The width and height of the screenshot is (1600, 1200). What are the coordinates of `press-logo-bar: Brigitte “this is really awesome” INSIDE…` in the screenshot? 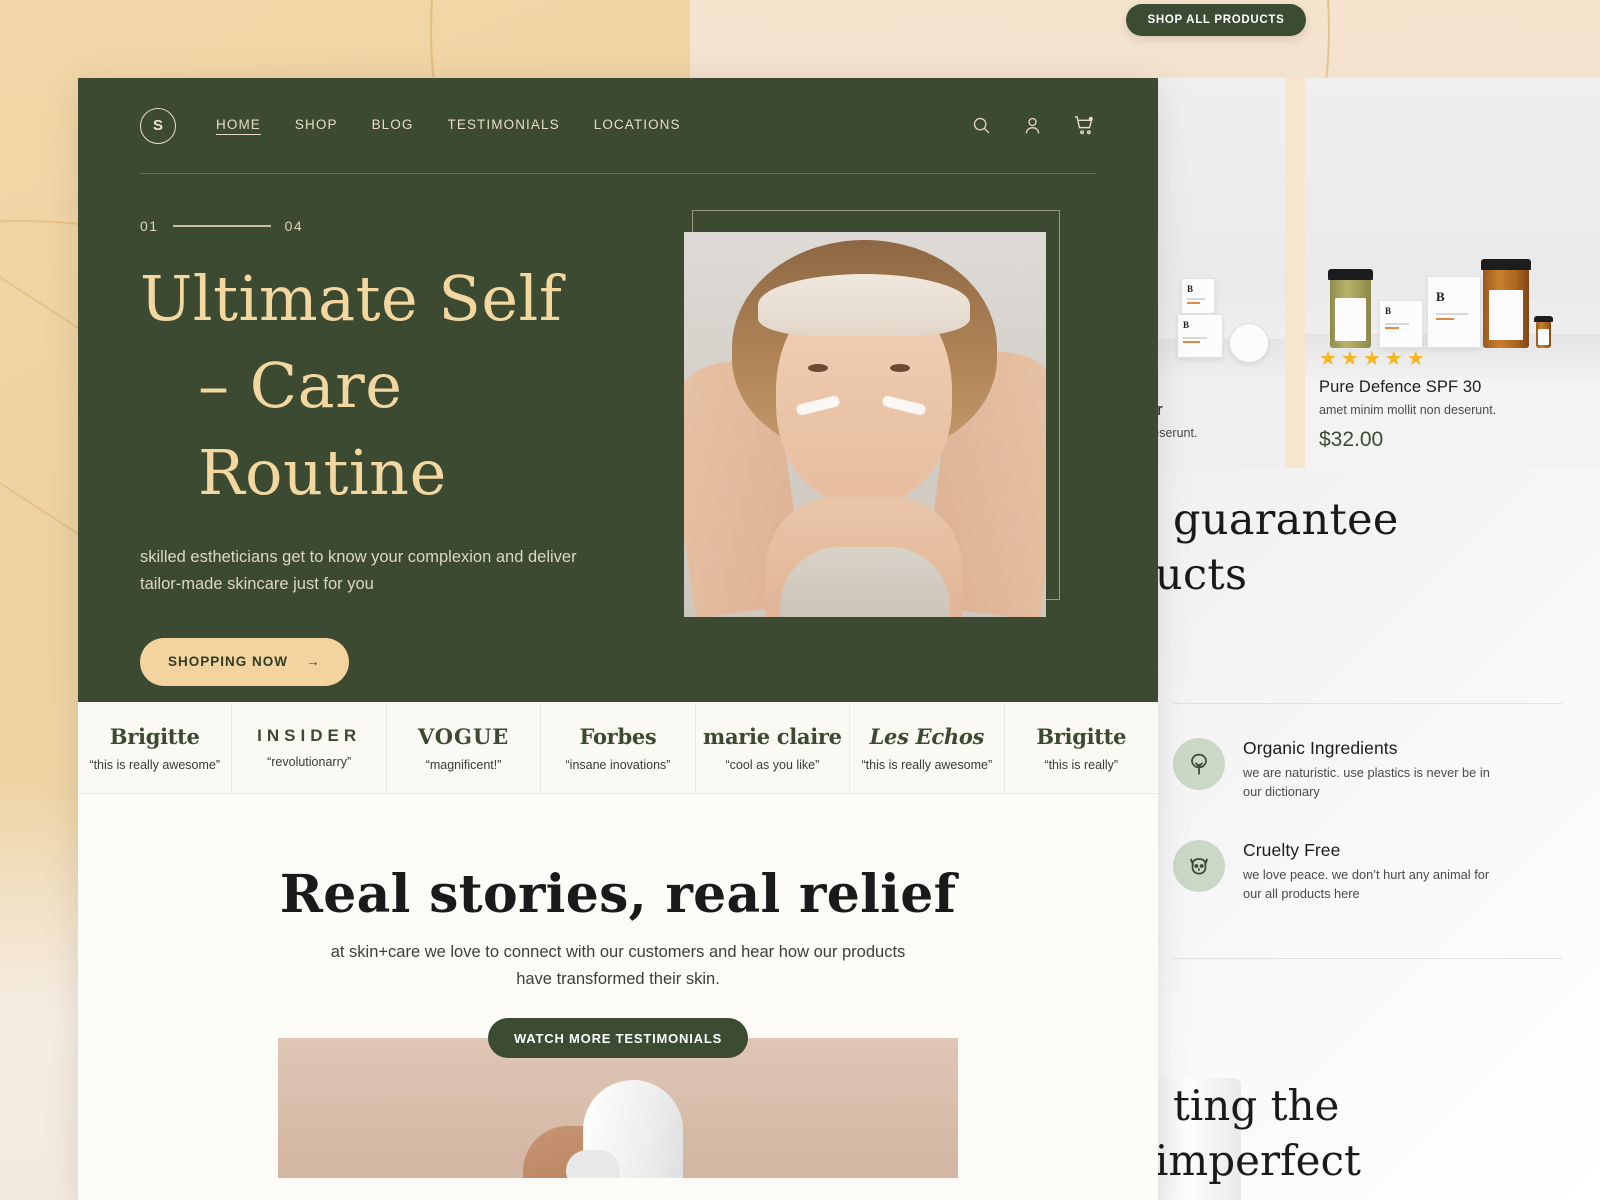 It's located at (618, 748).